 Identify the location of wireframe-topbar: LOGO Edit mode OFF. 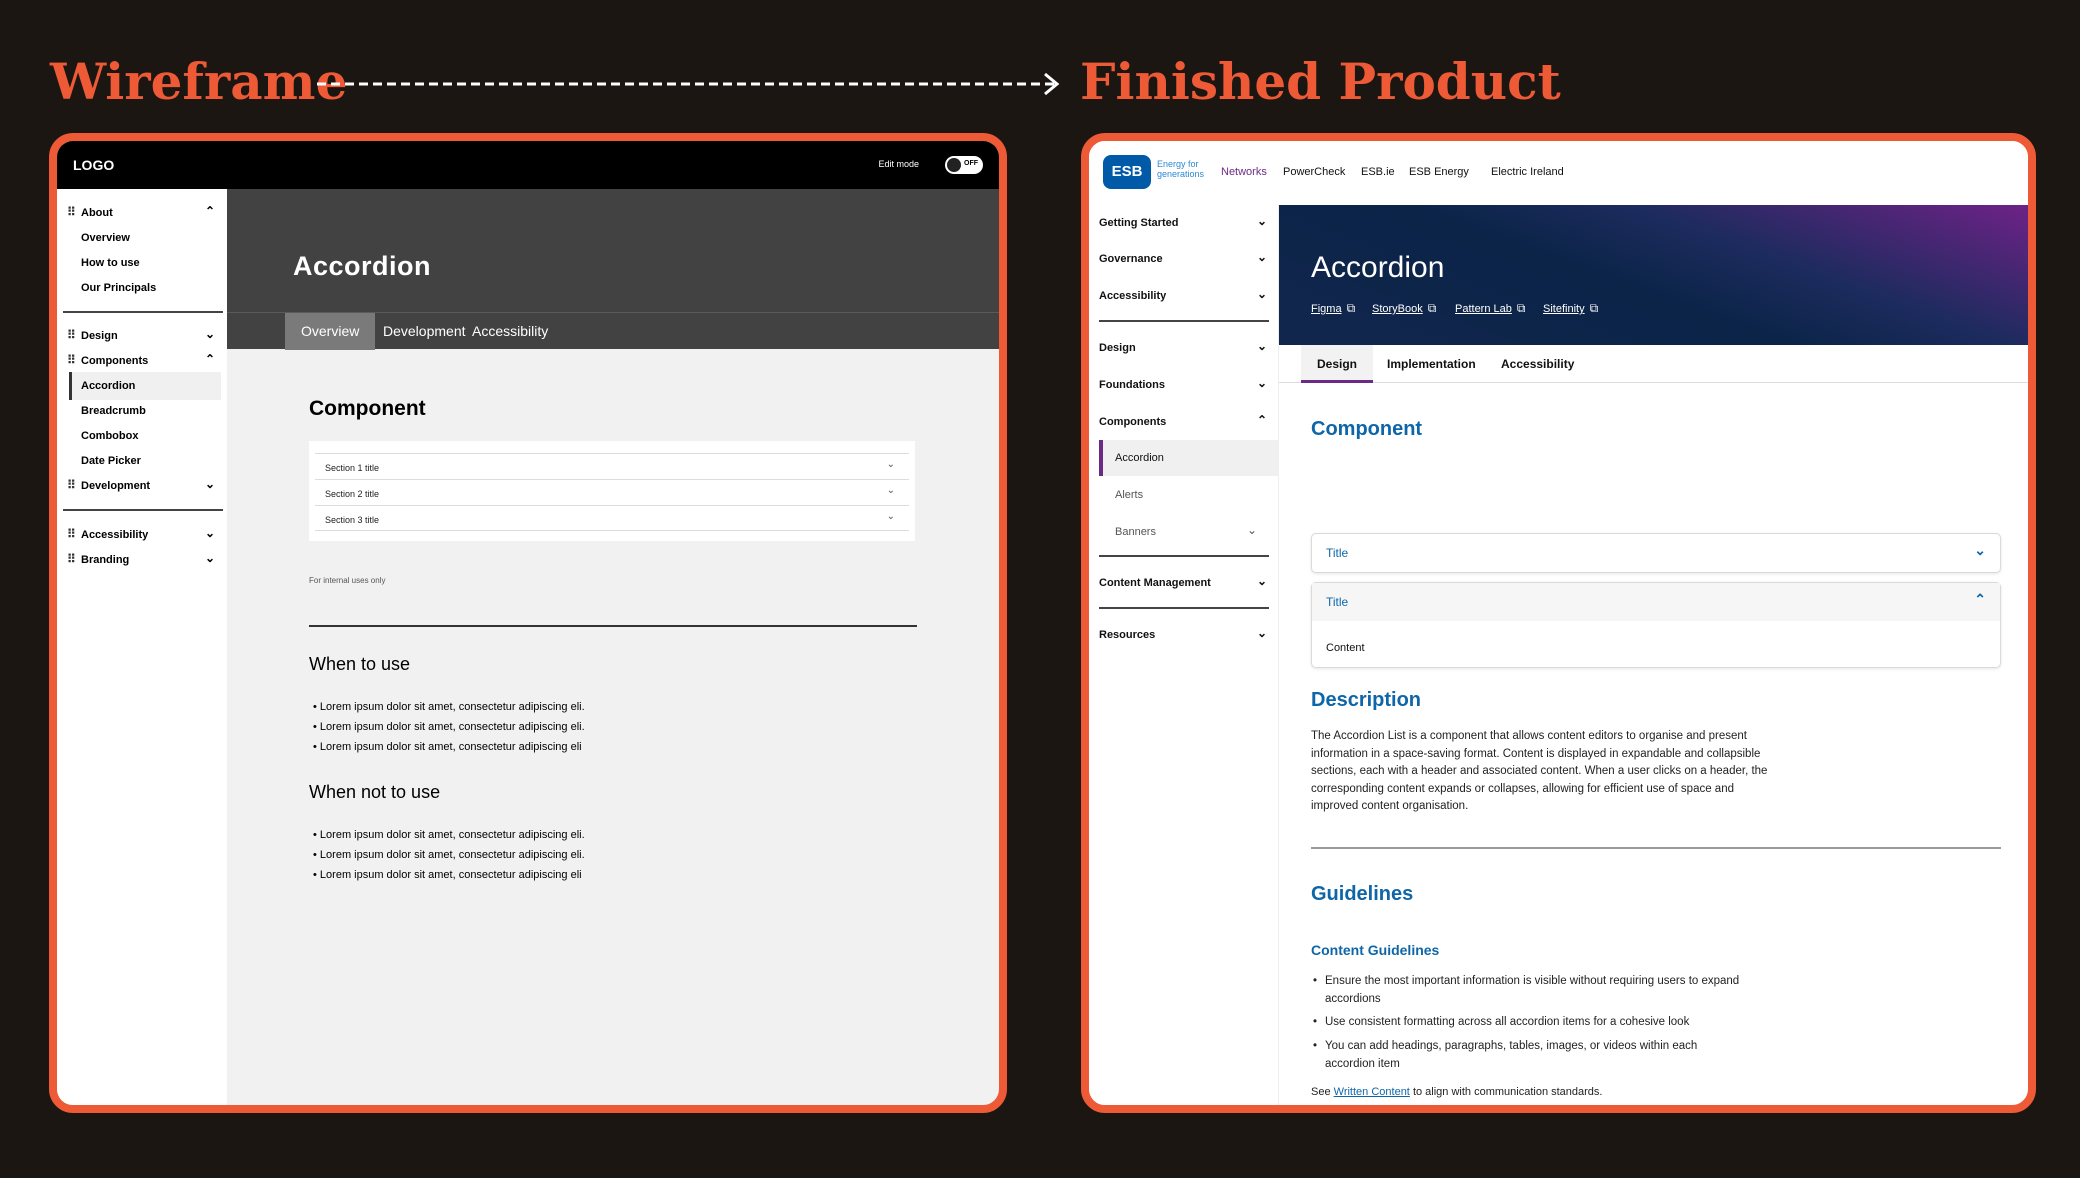
(528, 165).